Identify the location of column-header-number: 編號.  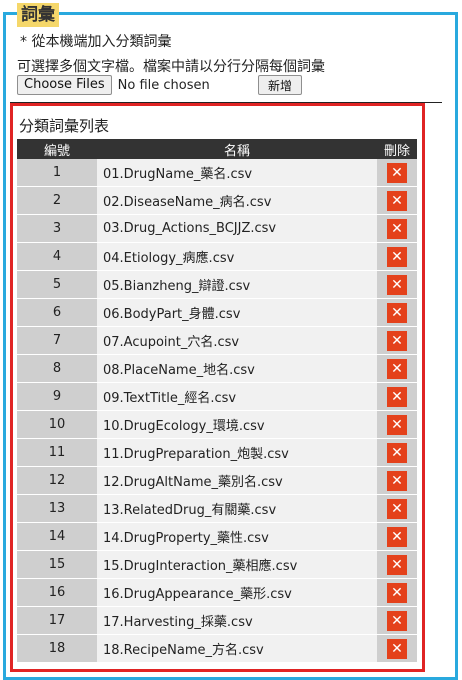
(57, 149).